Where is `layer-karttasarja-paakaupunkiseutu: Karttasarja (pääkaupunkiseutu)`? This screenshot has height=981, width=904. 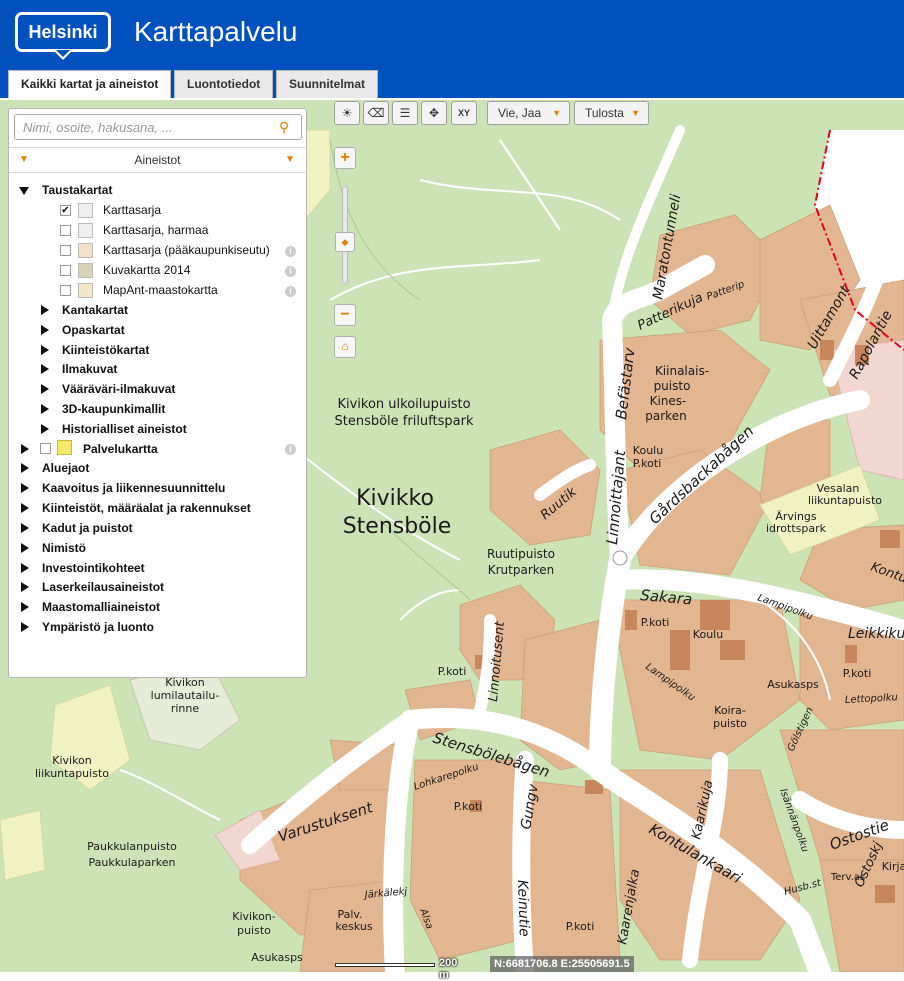
layer-karttasarja-paakaupunkiseutu: Karttasarja (pääkaupunkiseutu) is located at coordinates (186, 250).